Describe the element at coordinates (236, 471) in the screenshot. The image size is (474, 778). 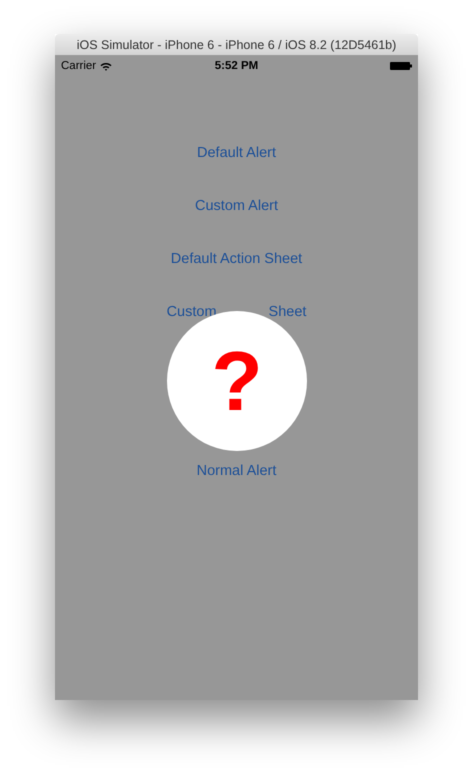
I see `alert-button: Normal Alert` at that location.